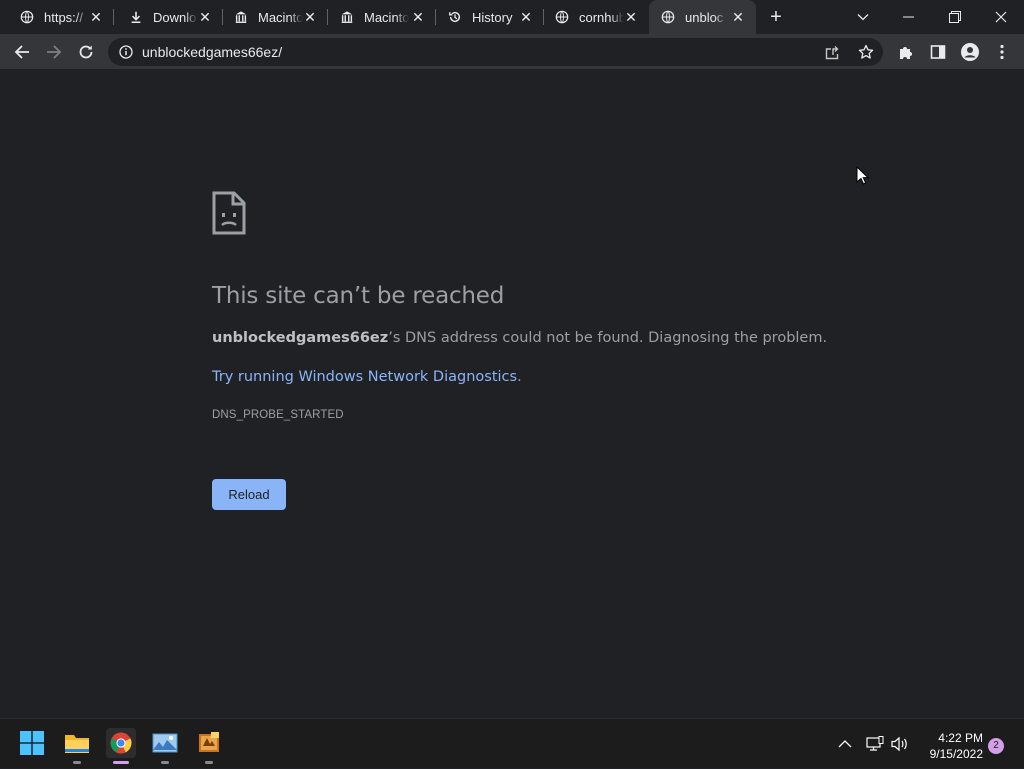 Image resolution: width=1024 pixels, height=769 pixels. Describe the element at coordinates (776, 17) in the screenshot. I see `new-tab-button: +` at that location.